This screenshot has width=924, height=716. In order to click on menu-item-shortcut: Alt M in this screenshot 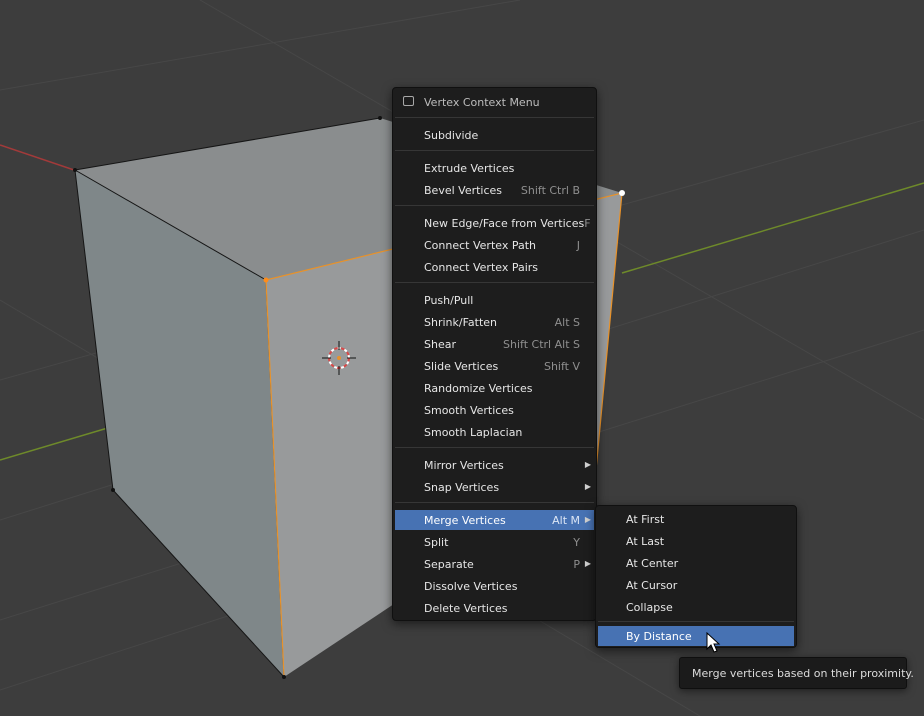, I will do `click(566, 520)`.